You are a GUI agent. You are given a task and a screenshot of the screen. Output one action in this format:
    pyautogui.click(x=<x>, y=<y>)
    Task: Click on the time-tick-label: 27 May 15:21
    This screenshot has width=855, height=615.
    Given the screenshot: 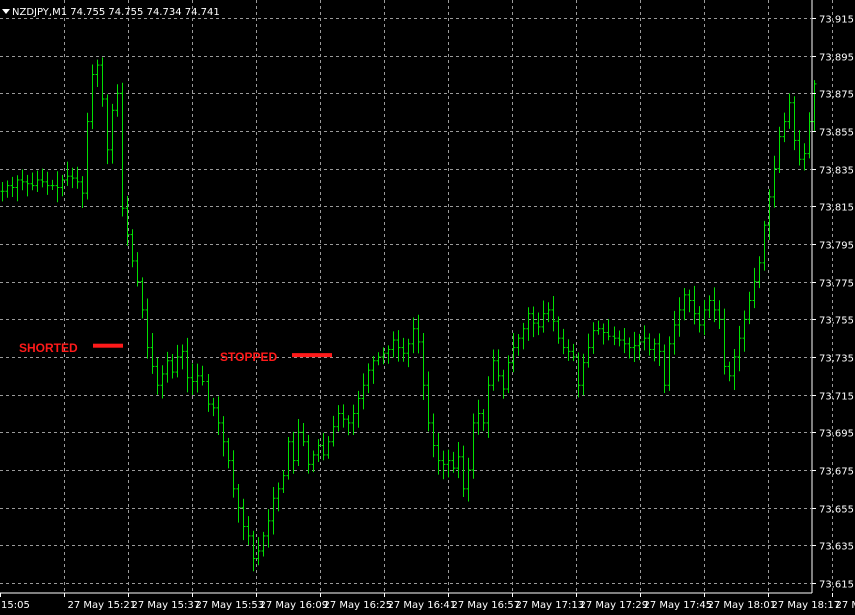 What is the action you would take?
    pyautogui.click(x=102, y=605)
    